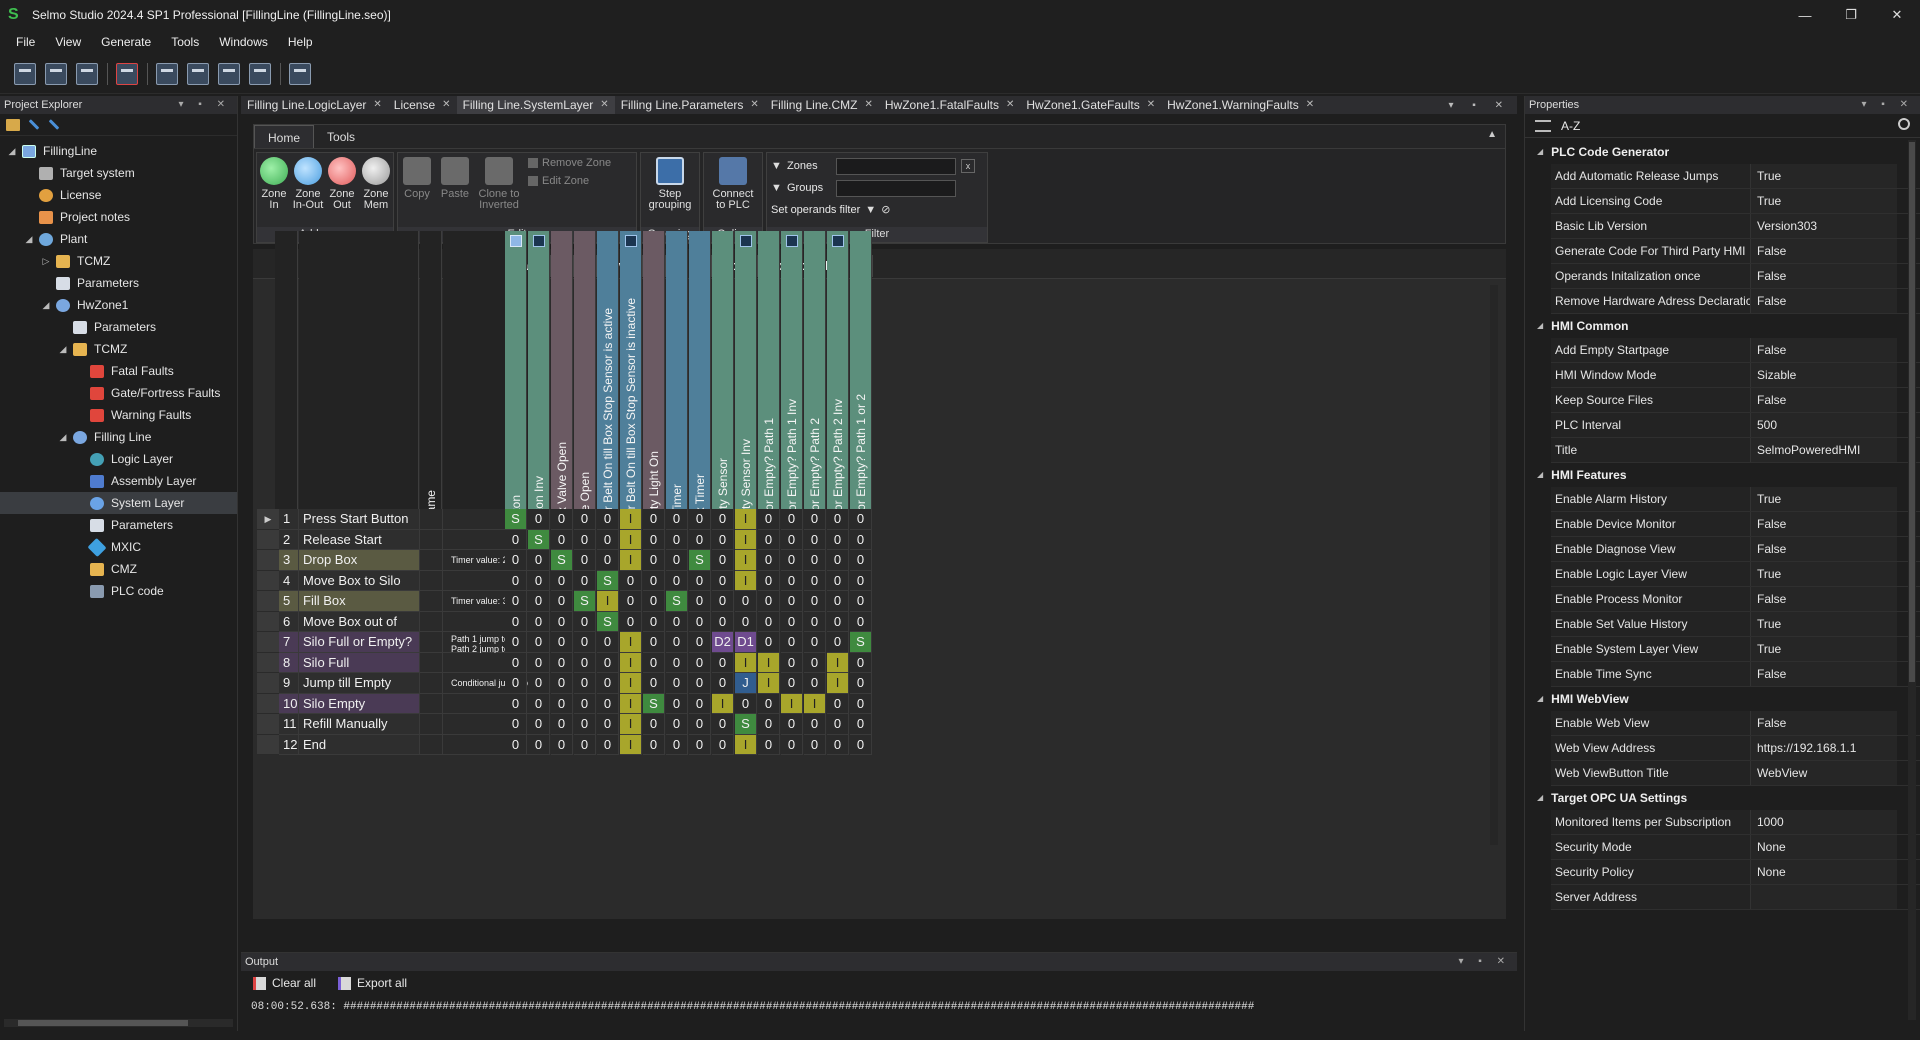  Describe the element at coordinates (949, 105) in the screenshot. I see `document-tab: HwZone1.FatalFaults ✕` at that location.